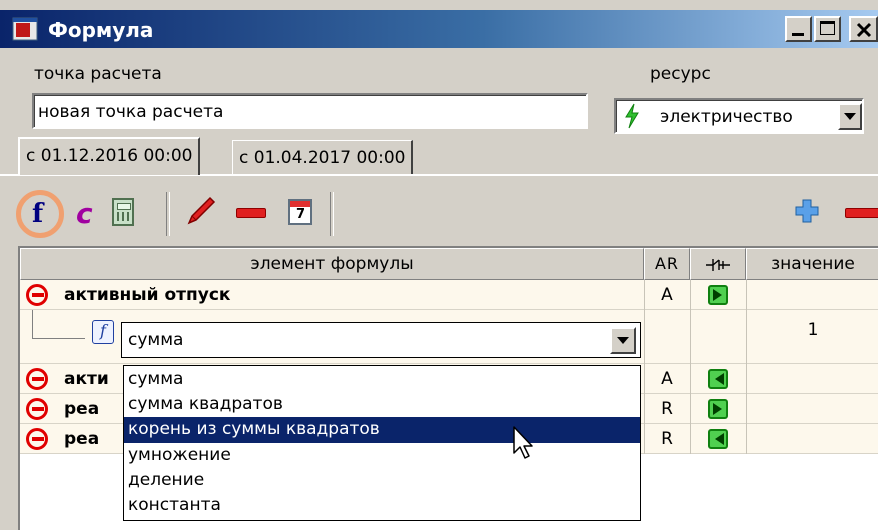  I want to click on close-icon, so click(864, 30).